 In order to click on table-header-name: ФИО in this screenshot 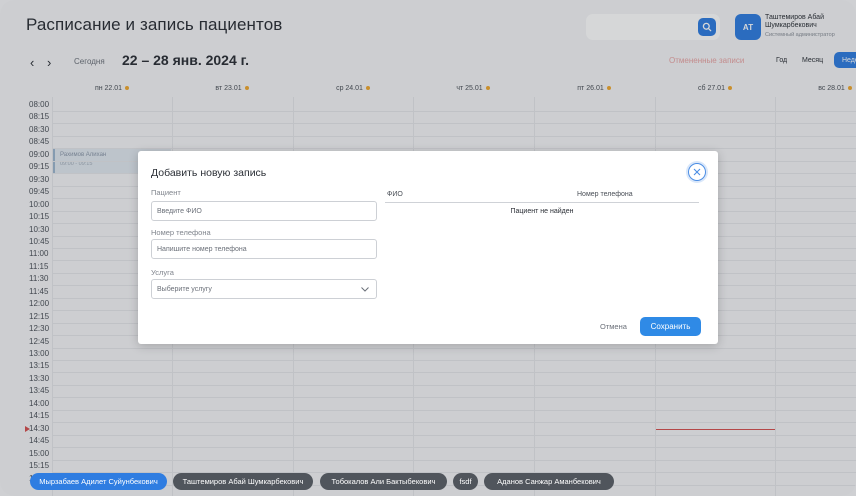, I will do `click(395, 194)`.